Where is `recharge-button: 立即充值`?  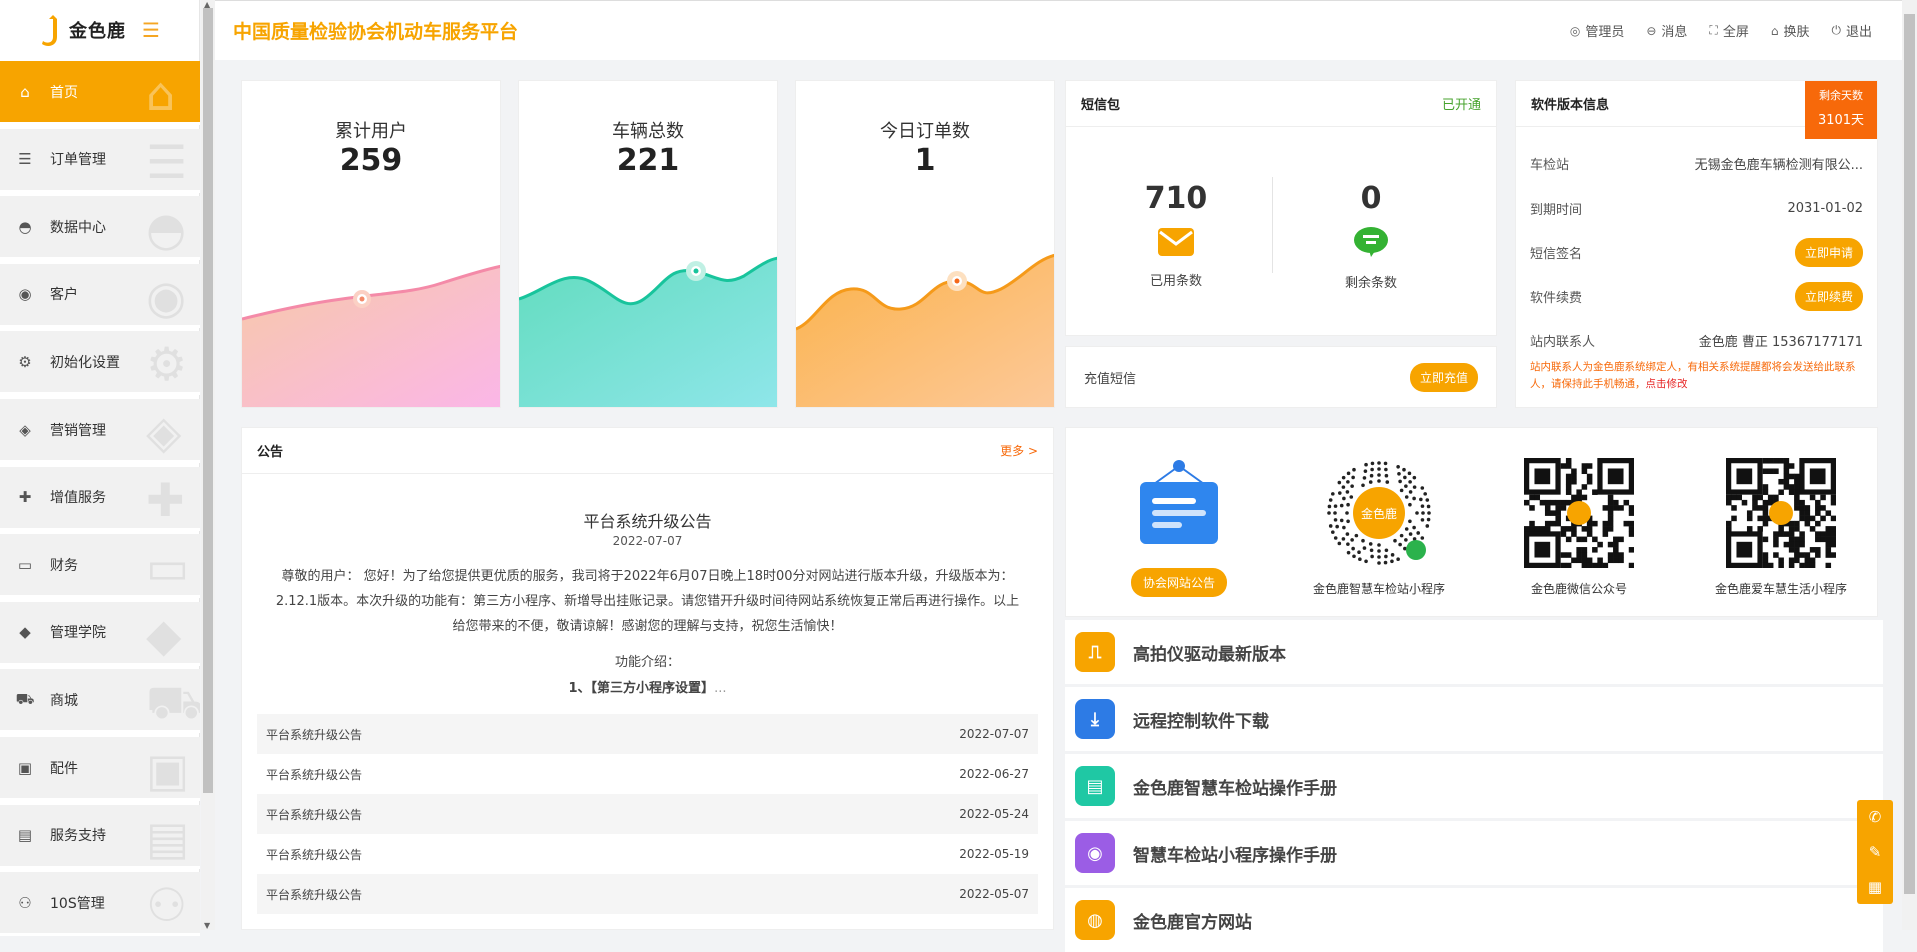 recharge-button: 立即充值 is located at coordinates (1443, 377).